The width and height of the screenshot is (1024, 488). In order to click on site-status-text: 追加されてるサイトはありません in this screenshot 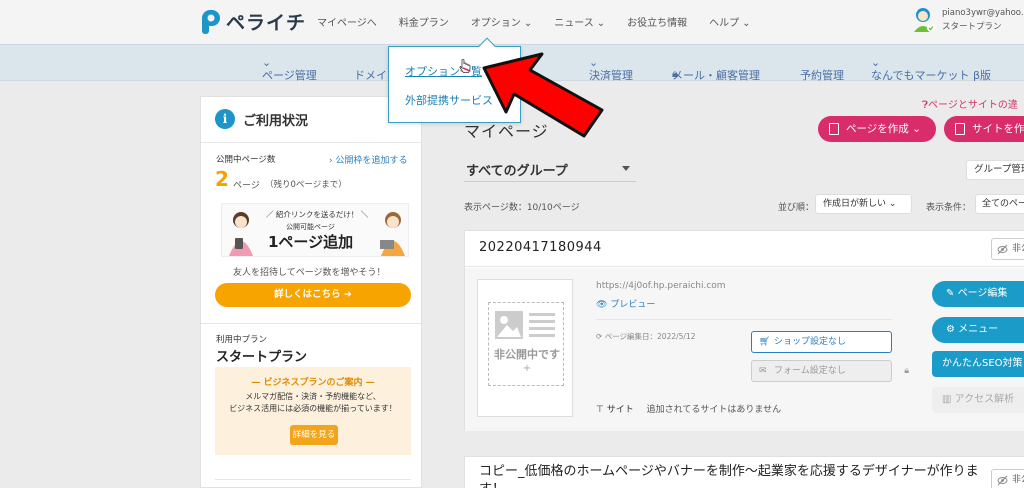, I will do `click(714, 410)`.